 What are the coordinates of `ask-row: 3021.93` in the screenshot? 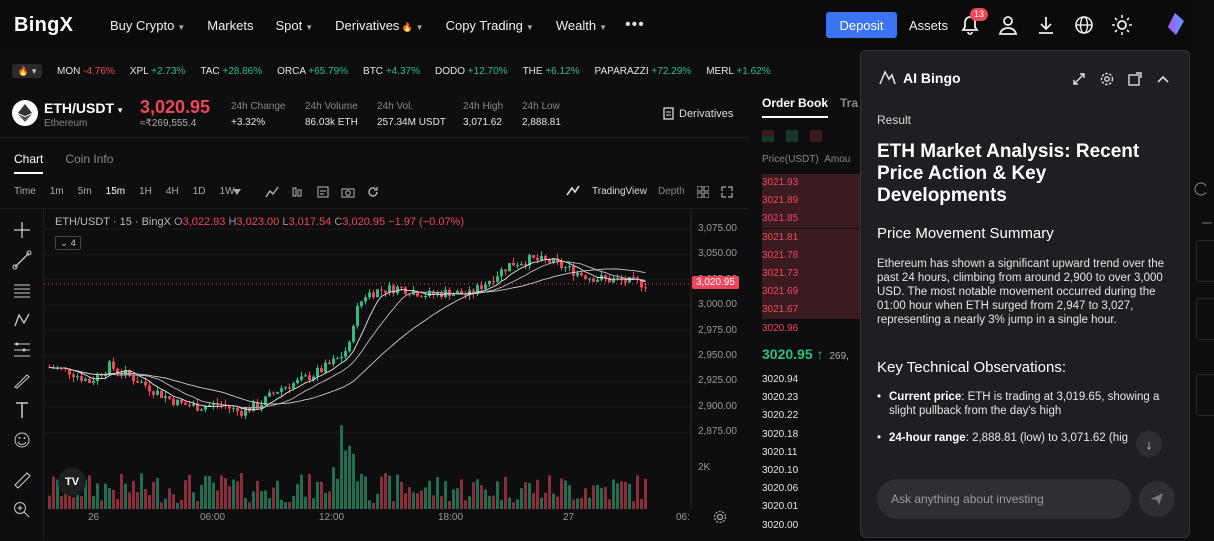 It's located at (812, 183).